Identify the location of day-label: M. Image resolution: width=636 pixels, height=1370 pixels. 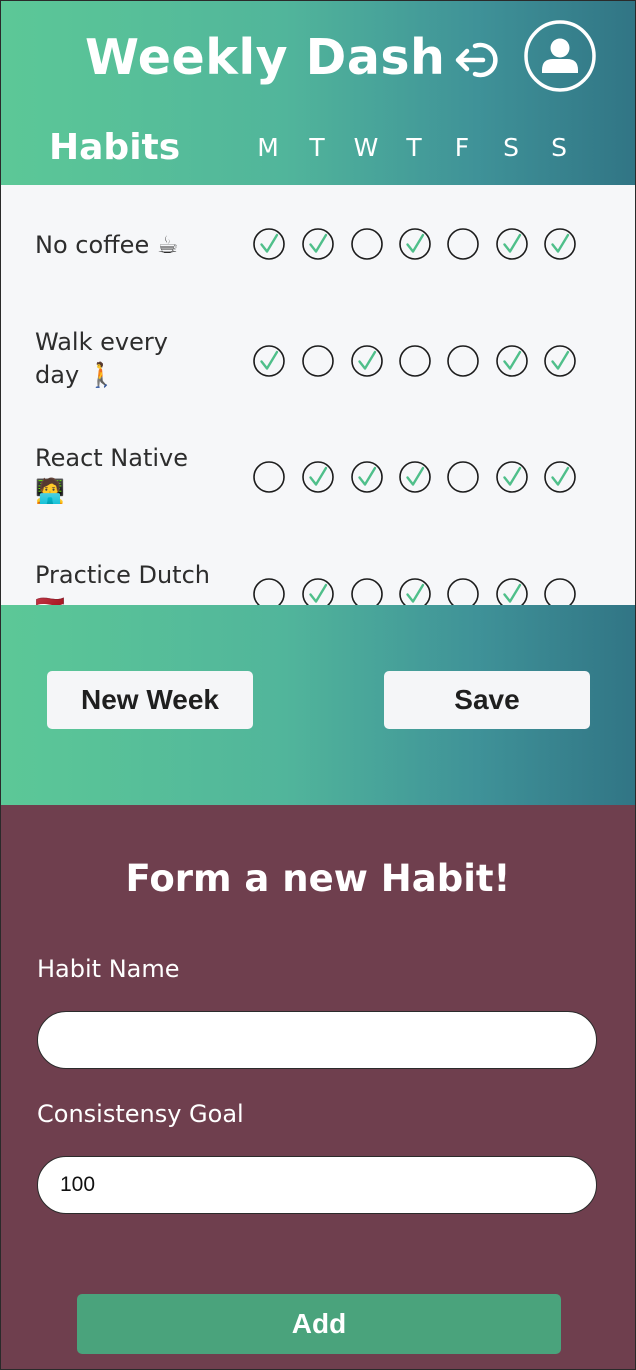
(268, 147).